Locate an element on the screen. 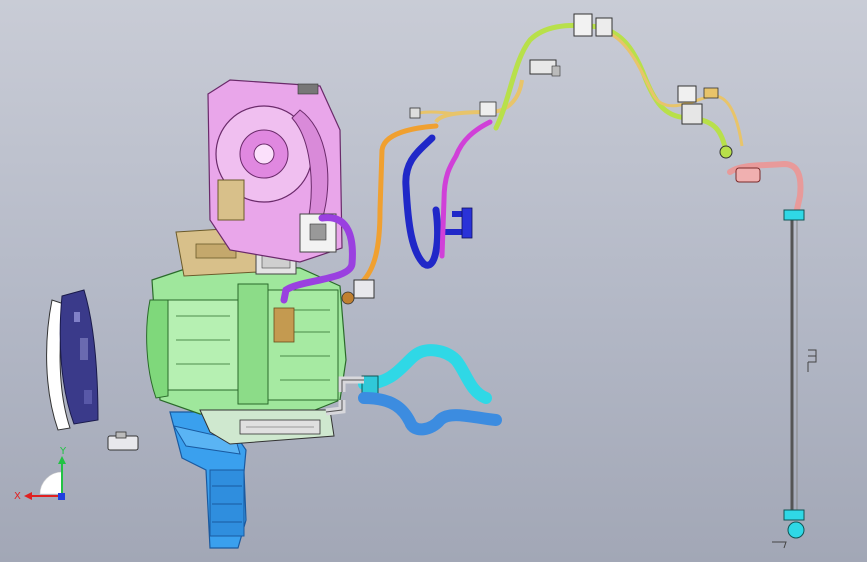 The height and width of the screenshot is (562, 867). z-axis-marker is located at coordinates (61, 496).